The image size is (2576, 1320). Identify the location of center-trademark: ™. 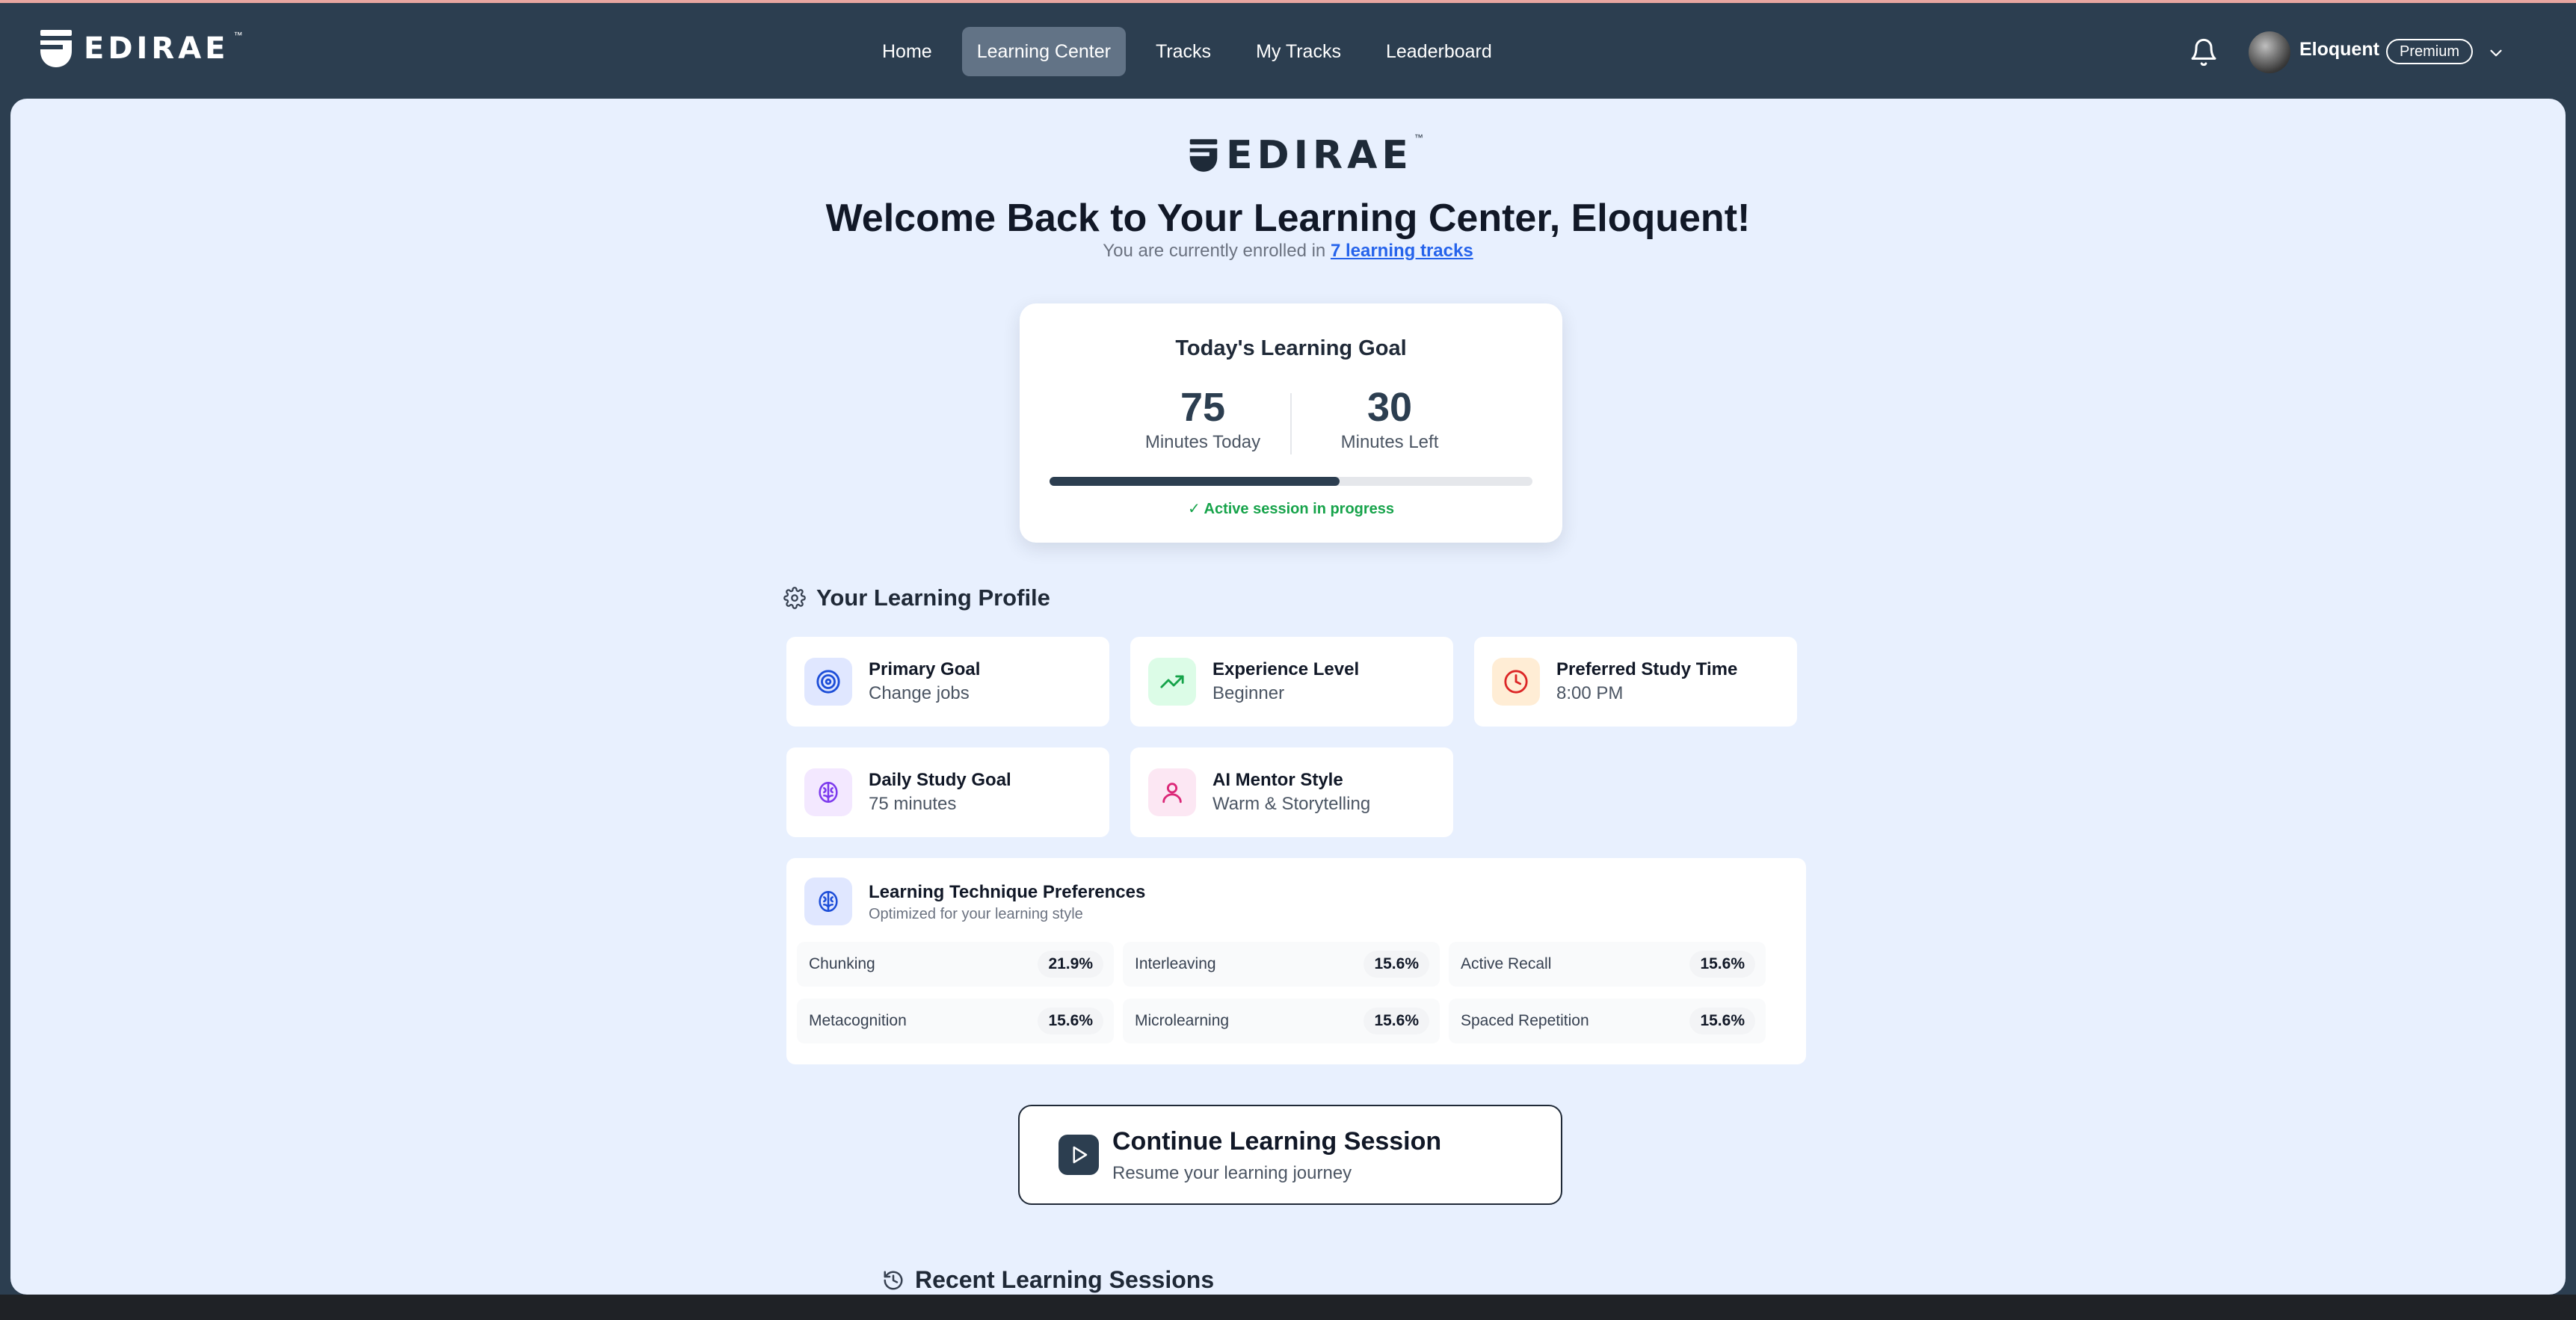
(1418, 137).